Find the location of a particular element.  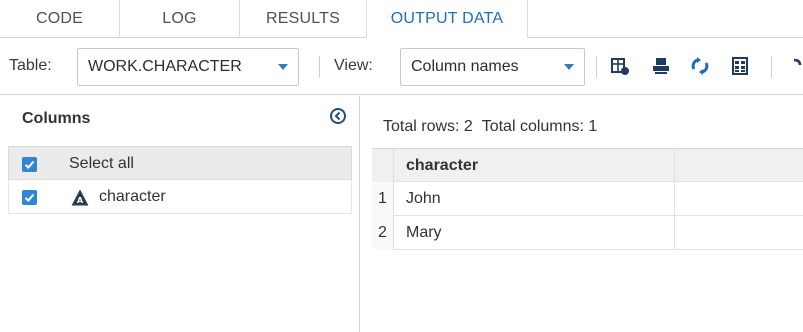

view-select: Column names is located at coordinates (492, 67).